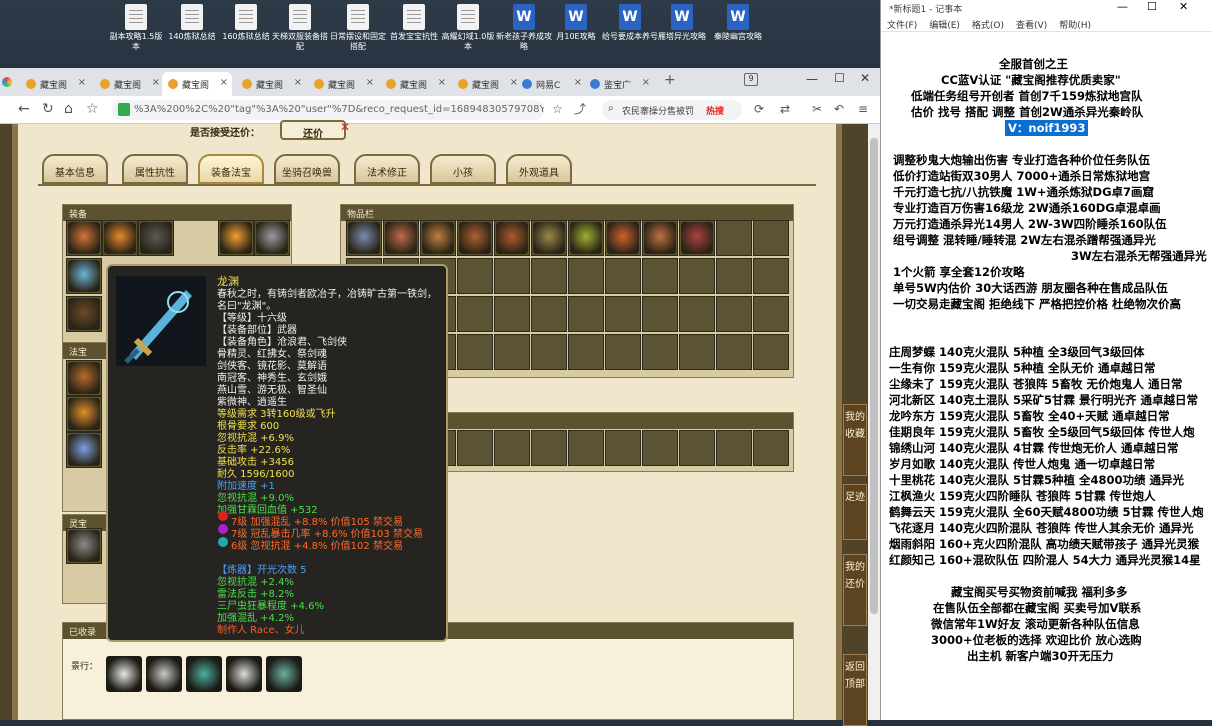 The image size is (1212, 726). What do you see at coordinates (539, 169) in the screenshot?
I see `game-tab: 外观道具` at bounding box center [539, 169].